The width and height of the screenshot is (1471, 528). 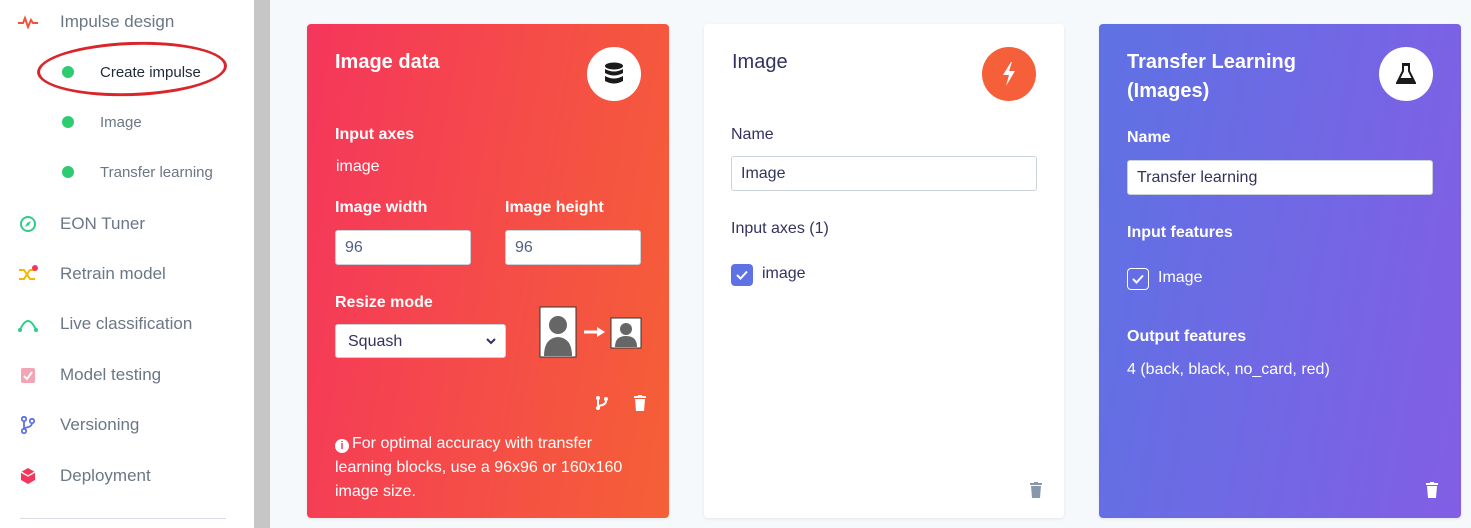 I want to click on sidebar-item-eon-tuner: EON Tuner, so click(x=127, y=224).